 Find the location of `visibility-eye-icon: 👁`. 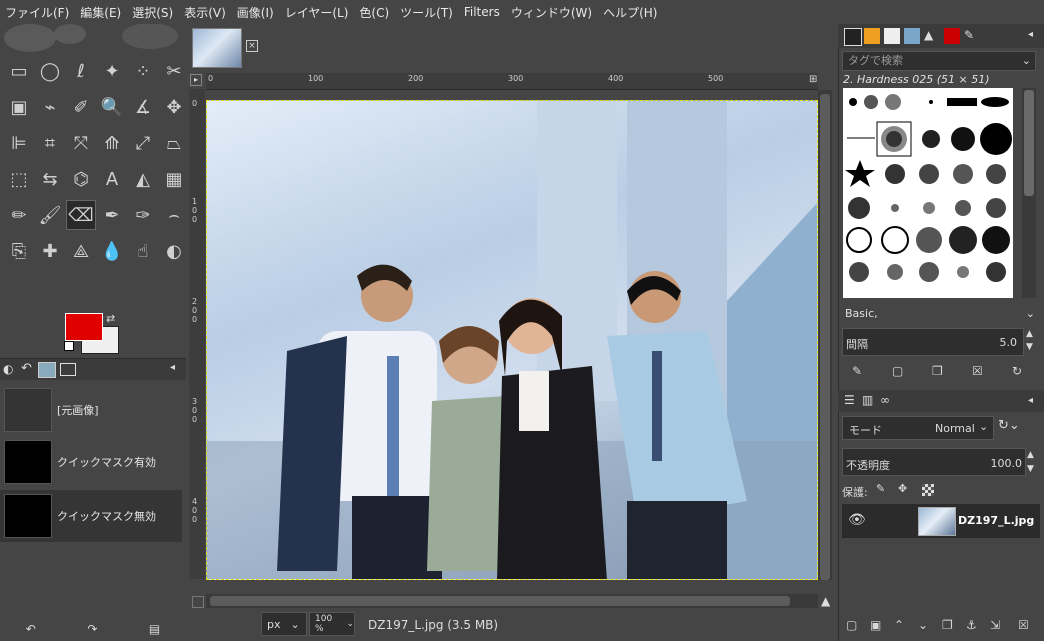

visibility-eye-icon: 👁 is located at coordinates (857, 520).